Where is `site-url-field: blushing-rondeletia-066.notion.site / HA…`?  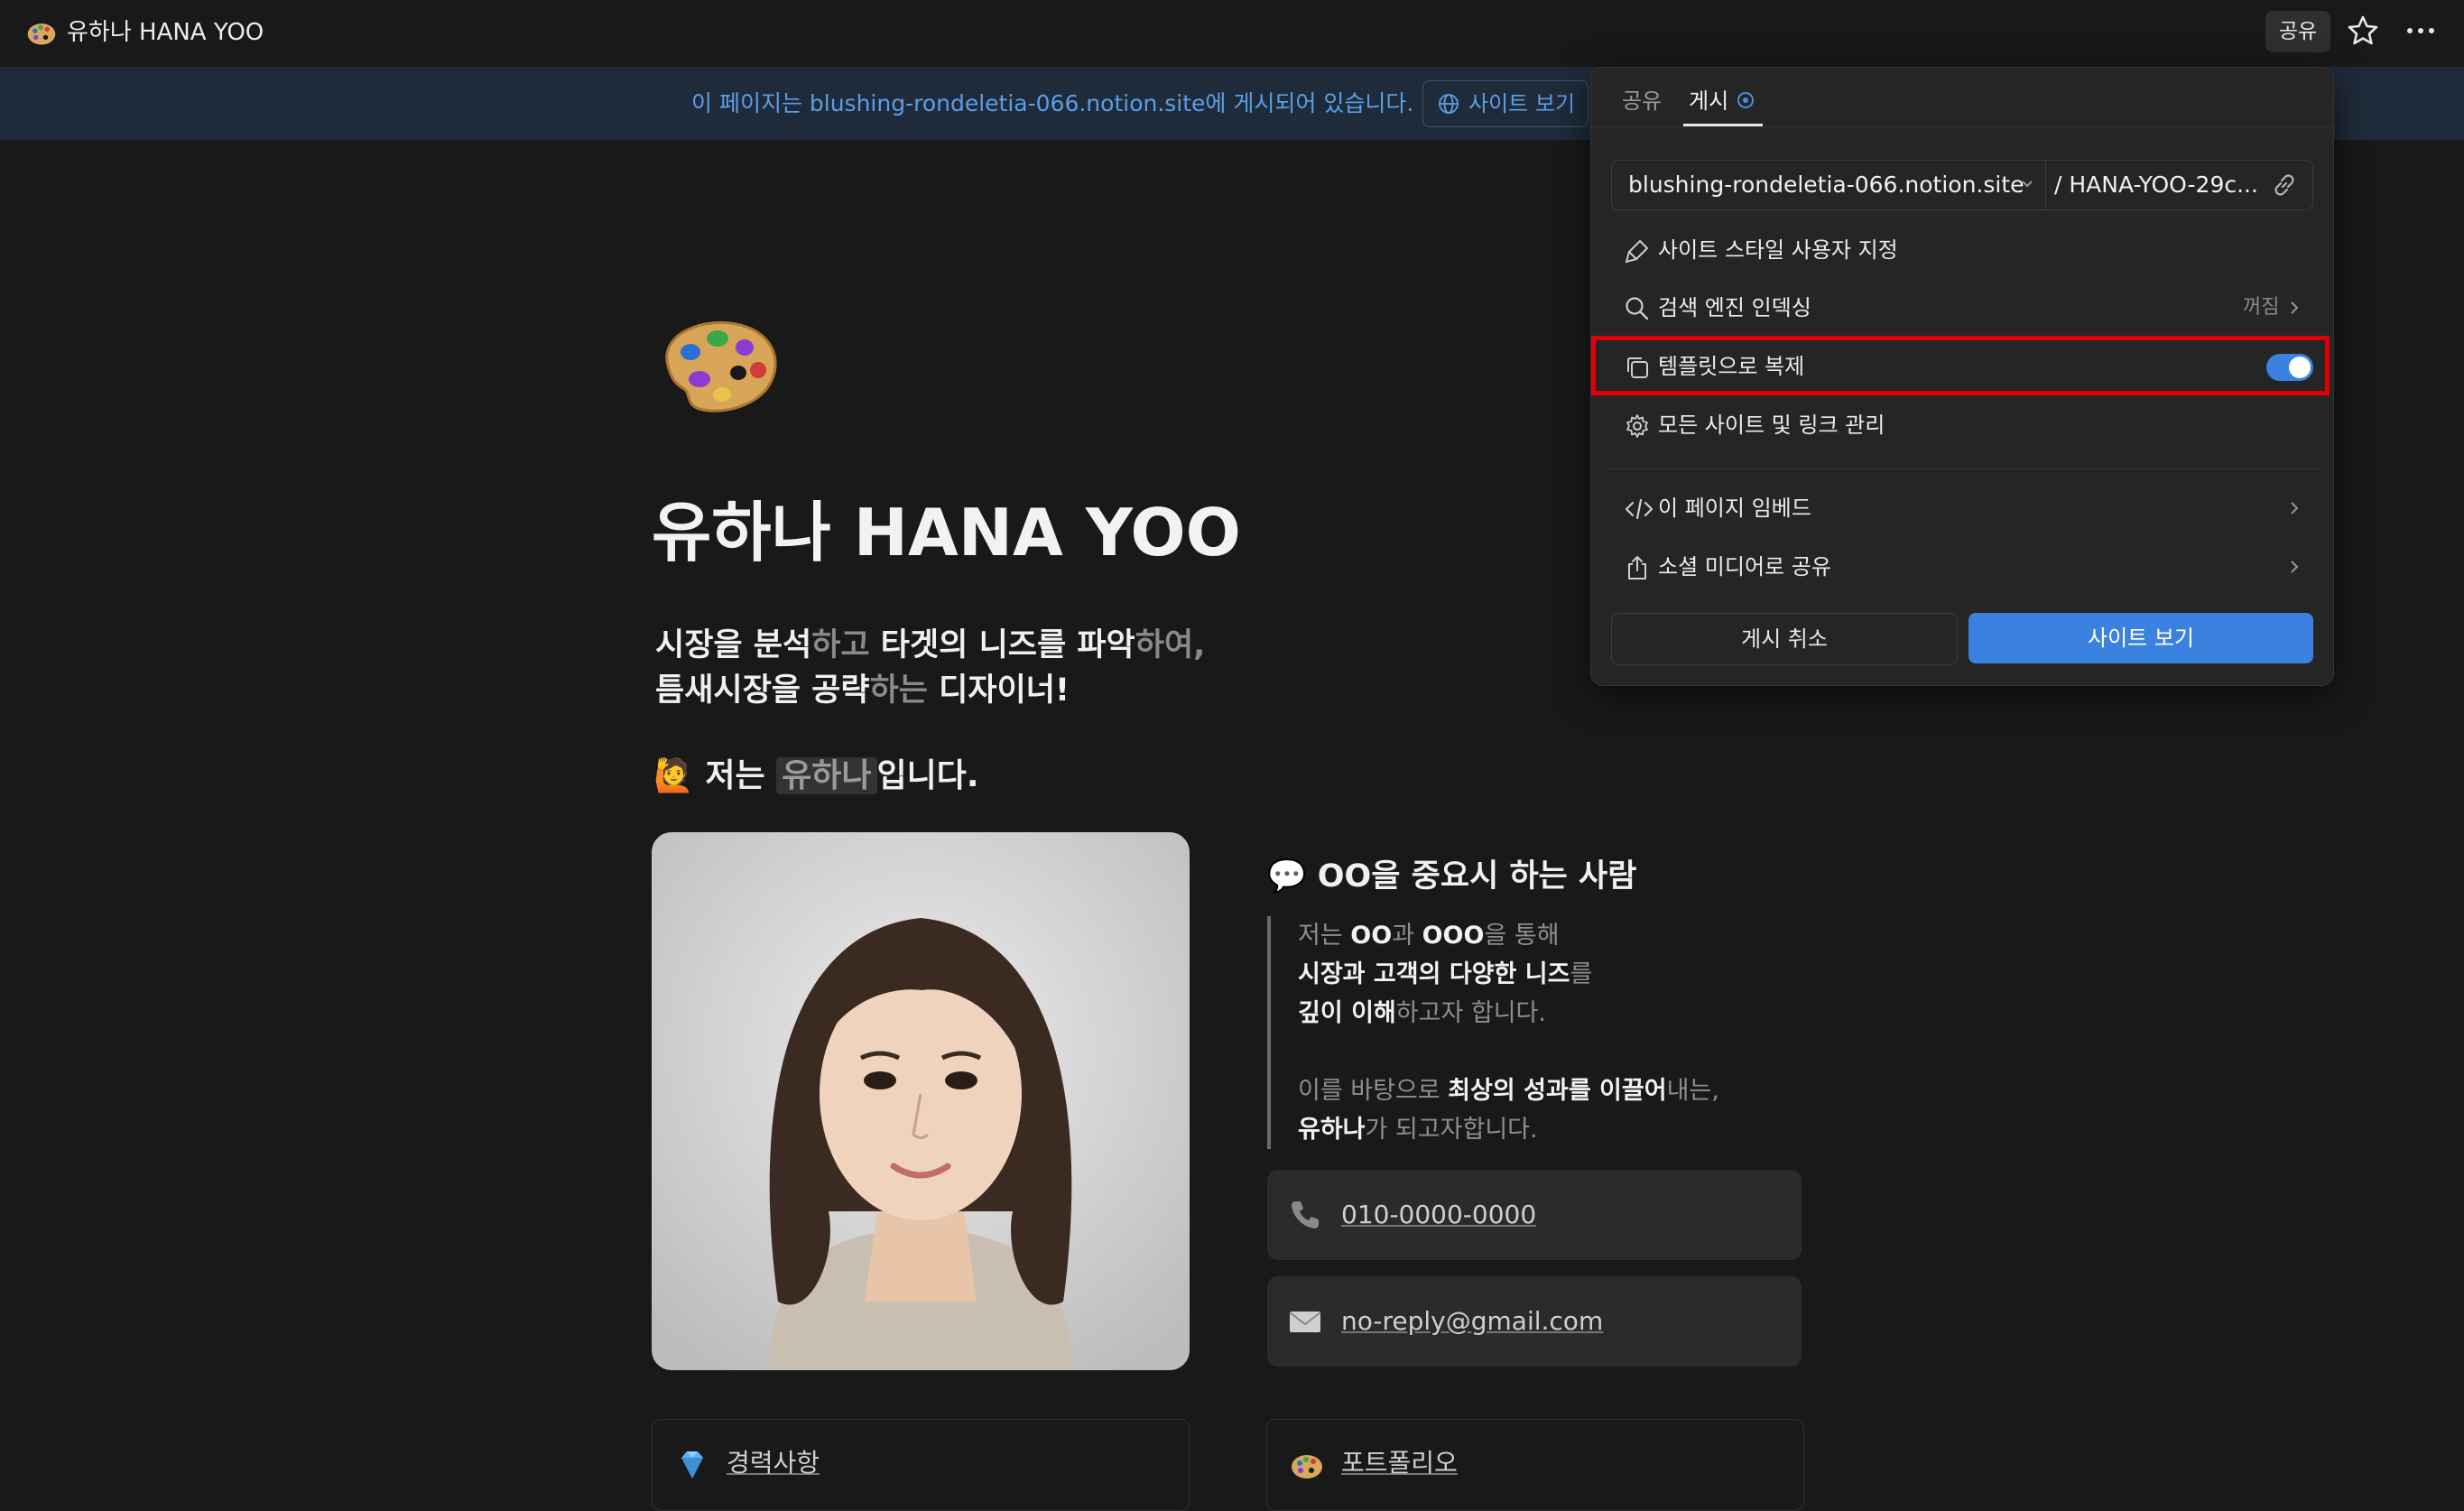 site-url-field: blushing-rondeletia-066.notion.site / HA… is located at coordinates (1962, 185).